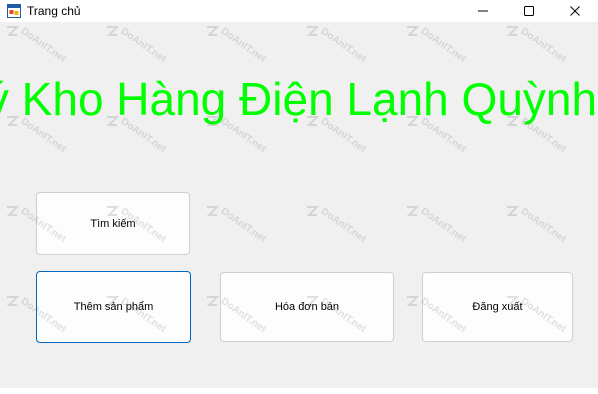  What do you see at coordinates (54, 11) in the screenshot?
I see `window-title: Trang chủ` at bounding box center [54, 11].